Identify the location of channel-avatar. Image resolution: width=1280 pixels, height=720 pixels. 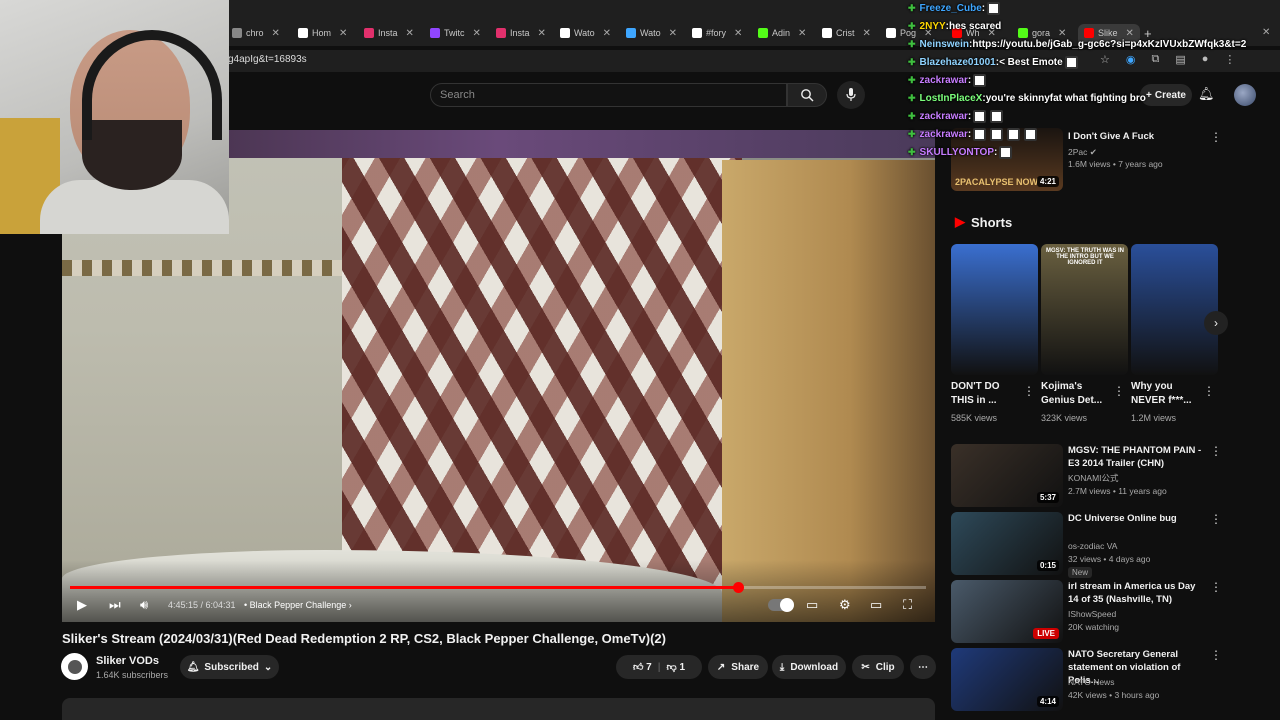
(74, 666).